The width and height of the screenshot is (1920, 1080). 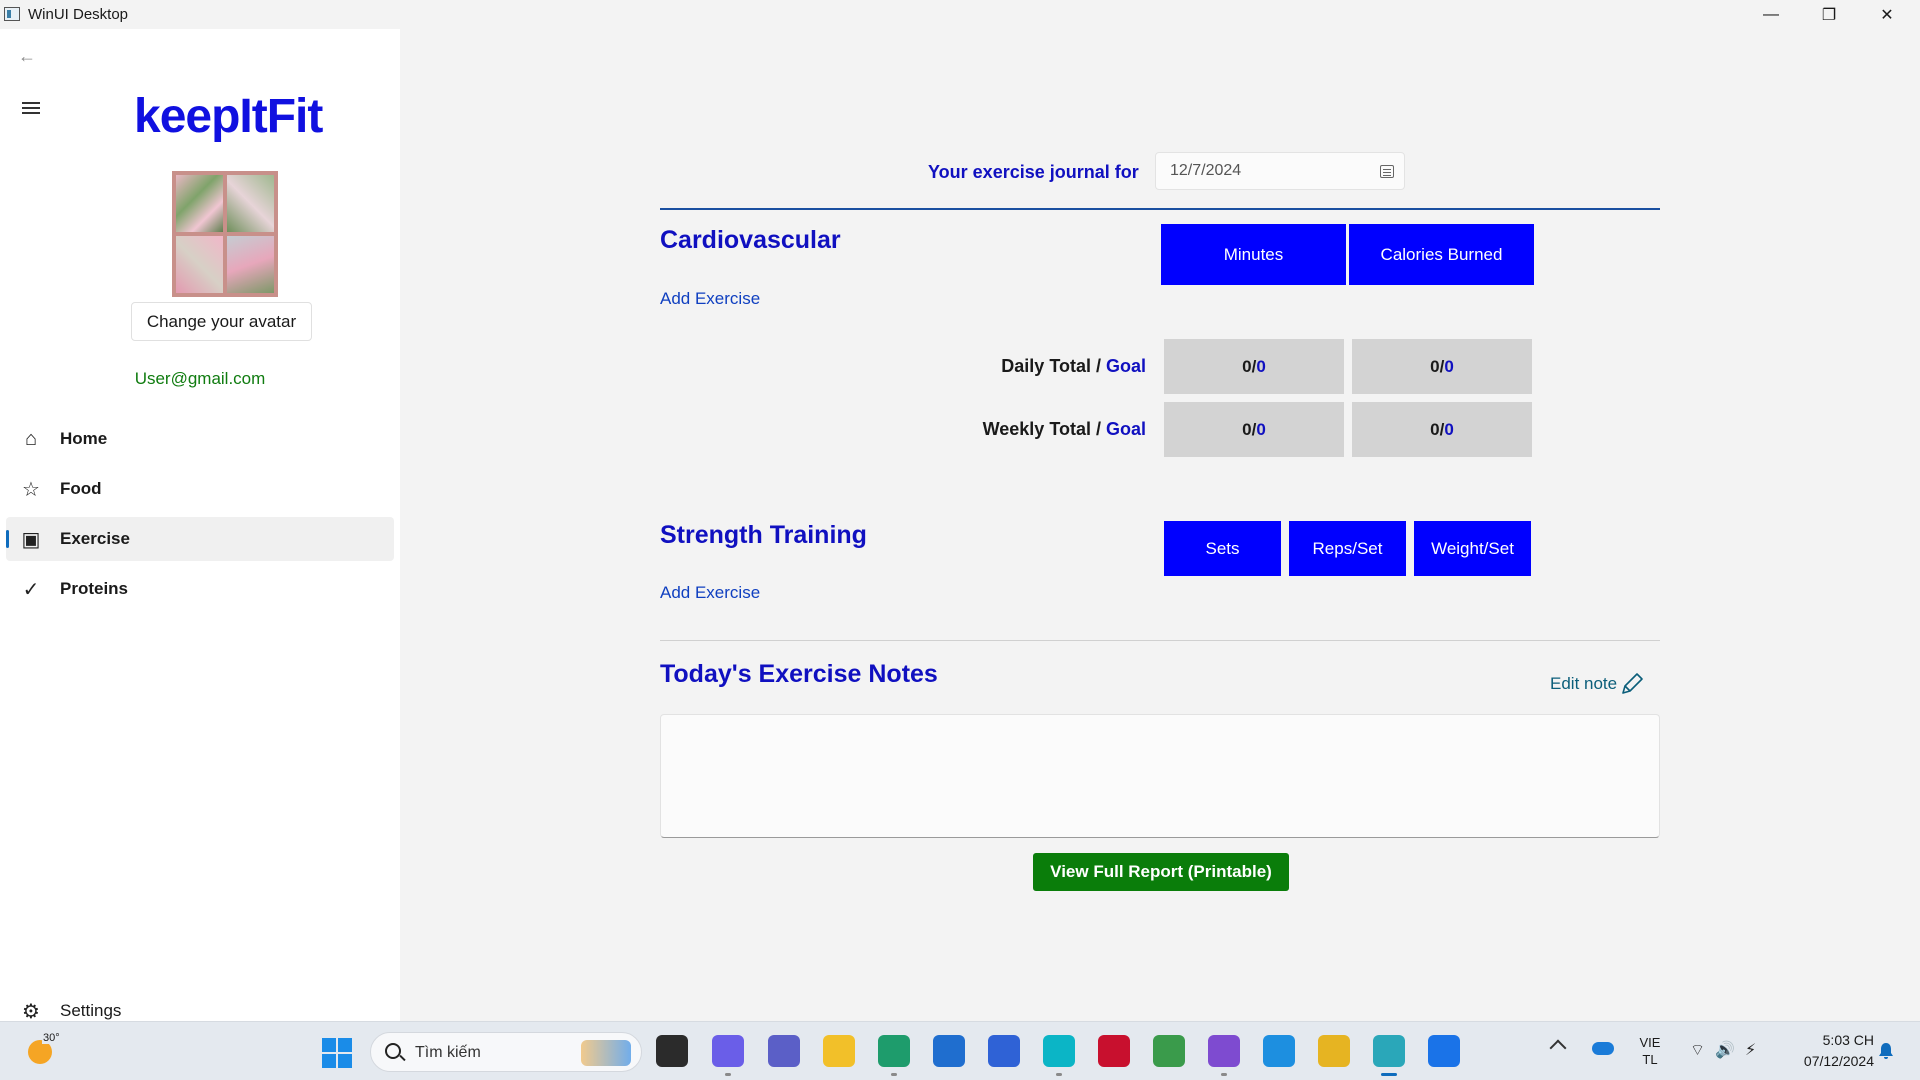 I want to click on search-icon, so click(x=393, y=1051).